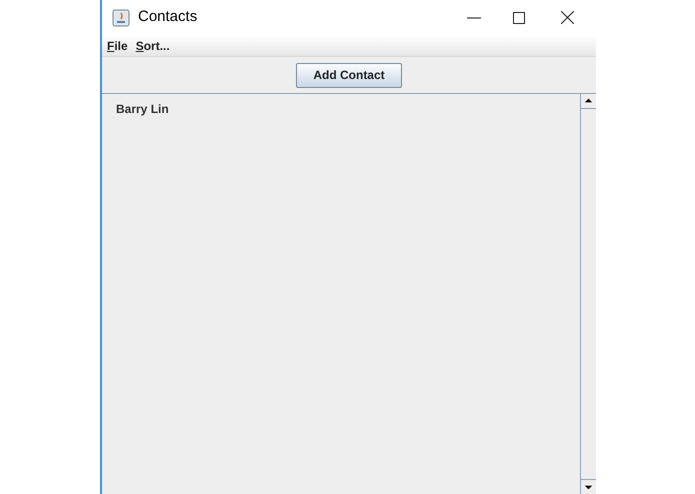 The height and width of the screenshot is (494, 695). Describe the element at coordinates (588, 294) in the screenshot. I see `scrollbar` at that location.